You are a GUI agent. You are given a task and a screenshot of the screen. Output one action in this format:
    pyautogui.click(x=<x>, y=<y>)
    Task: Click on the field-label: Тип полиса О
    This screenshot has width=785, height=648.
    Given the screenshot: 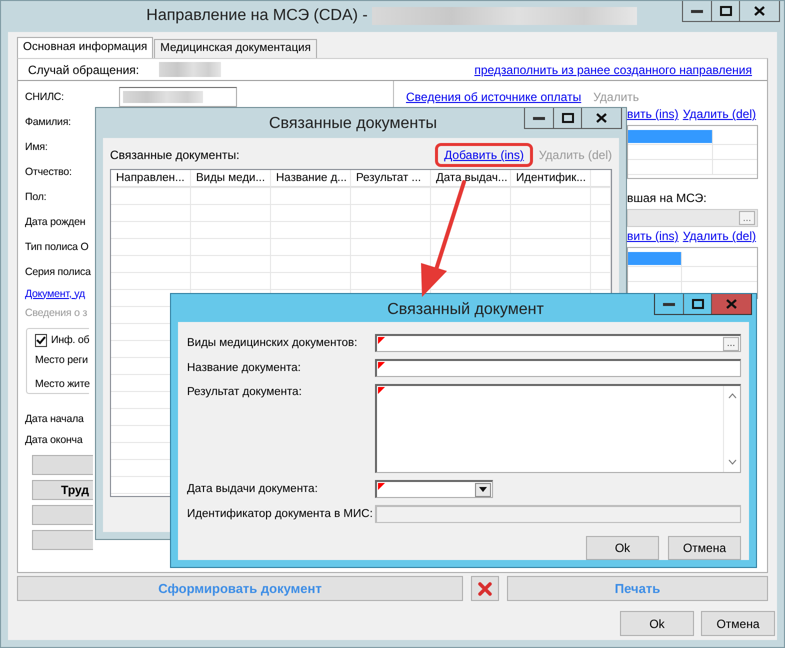 What is the action you would take?
    pyautogui.click(x=56, y=246)
    